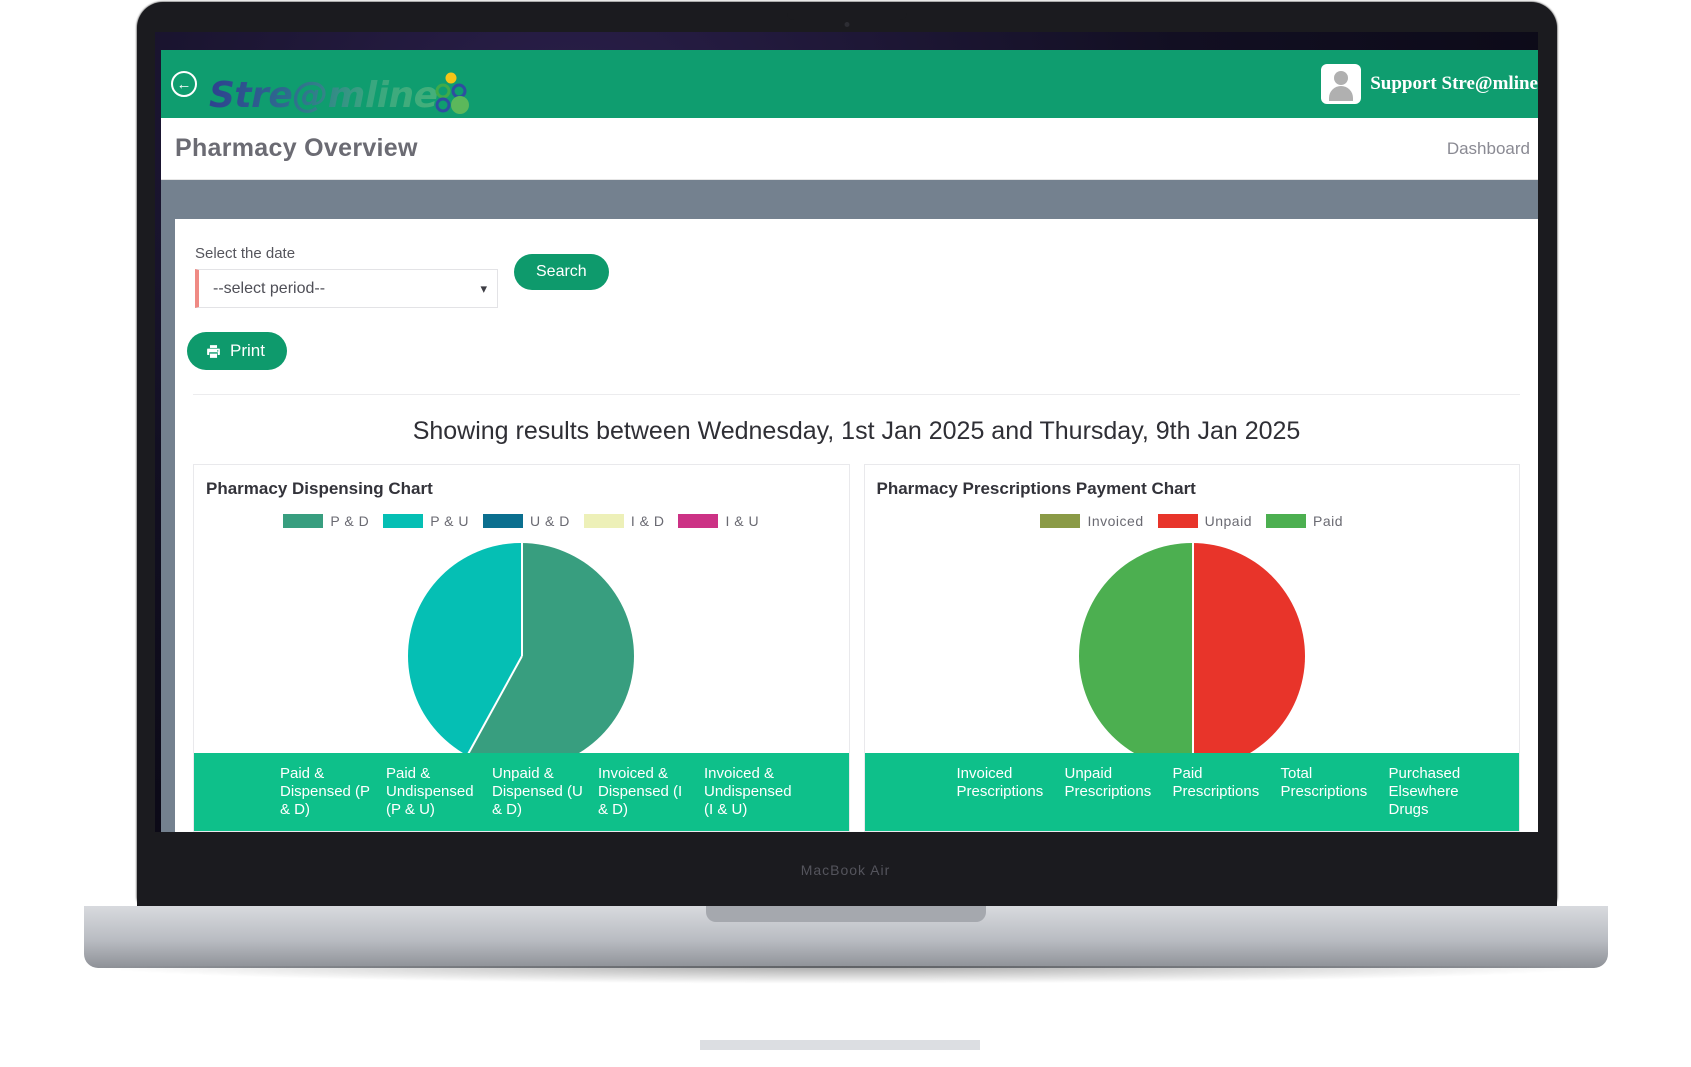 The height and width of the screenshot is (1067, 1691). What do you see at coordinates (845, 870) in the screenshot?
I see `laptop-brand-label: MacBook Air` at bounding box center [845, 870].